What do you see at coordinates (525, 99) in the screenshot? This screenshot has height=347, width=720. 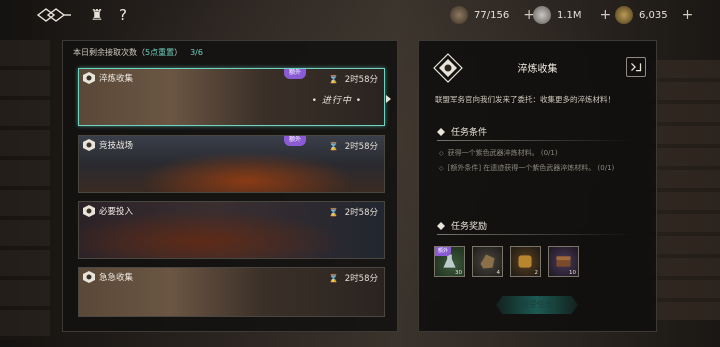 I see `detail-description: 联盟军务官向我们发来了委托：收集更多的淬炼材料！` at bounding box center [525, 99].